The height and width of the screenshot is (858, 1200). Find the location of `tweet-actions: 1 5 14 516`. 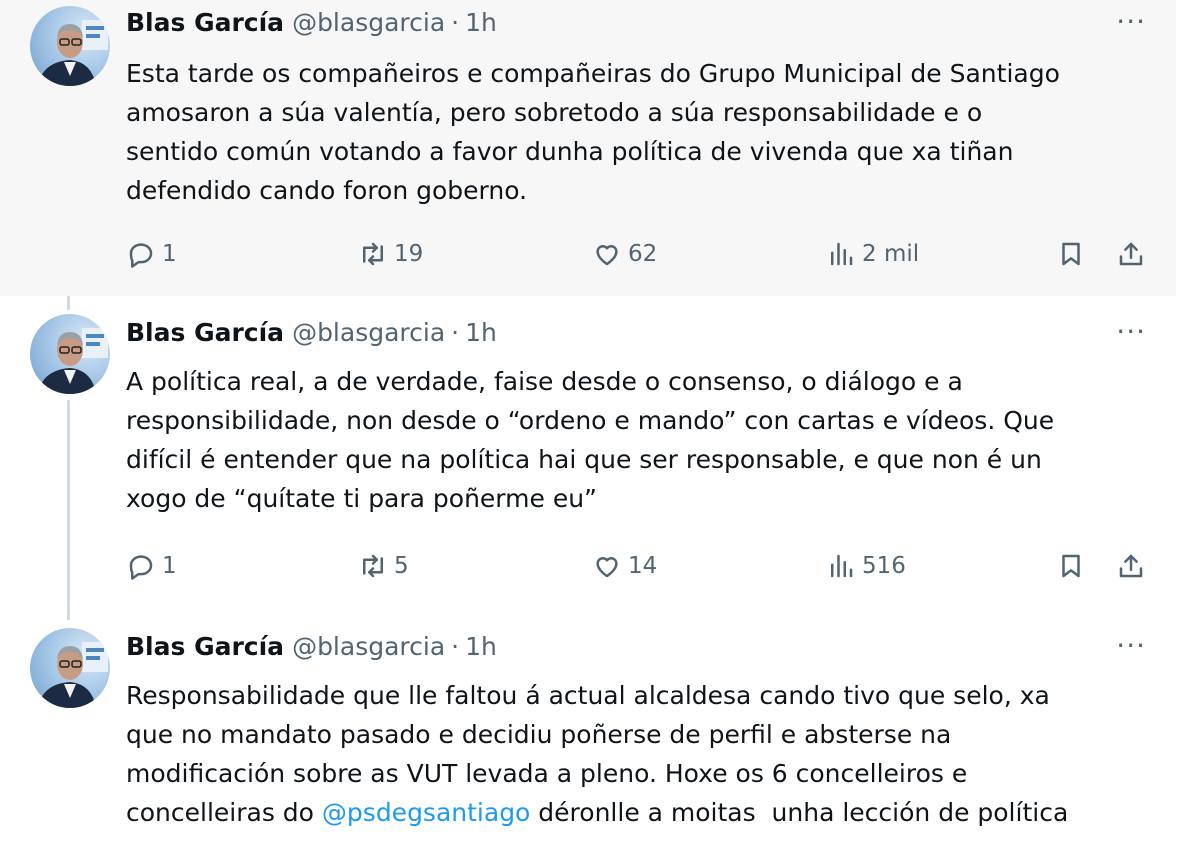

tweet-actions: 1 5 14 516 is located at coordinates (641, 566).